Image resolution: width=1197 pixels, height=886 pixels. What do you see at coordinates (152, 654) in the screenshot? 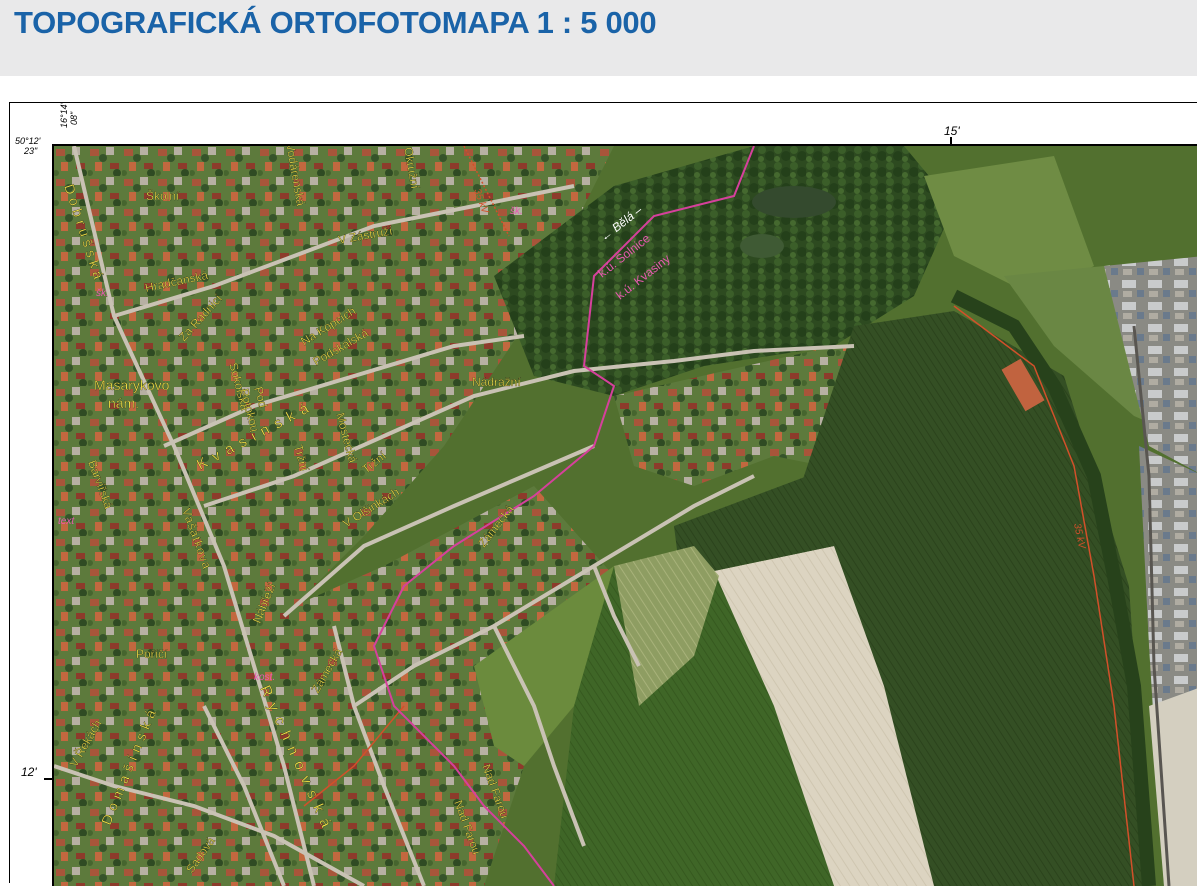
I see `street-porici: Poříčí` at bounding box center [152, 654].